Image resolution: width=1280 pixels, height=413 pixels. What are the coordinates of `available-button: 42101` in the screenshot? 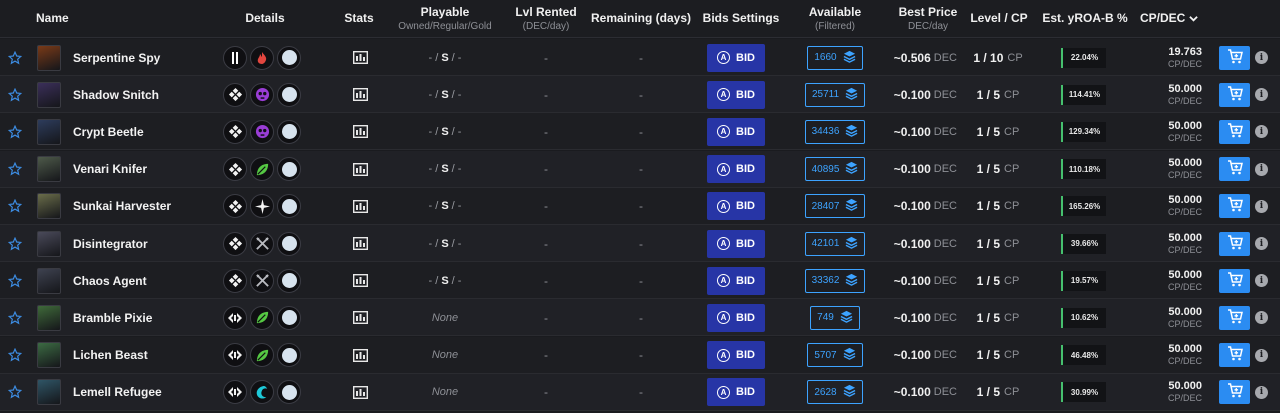 It's located at (835, 243).